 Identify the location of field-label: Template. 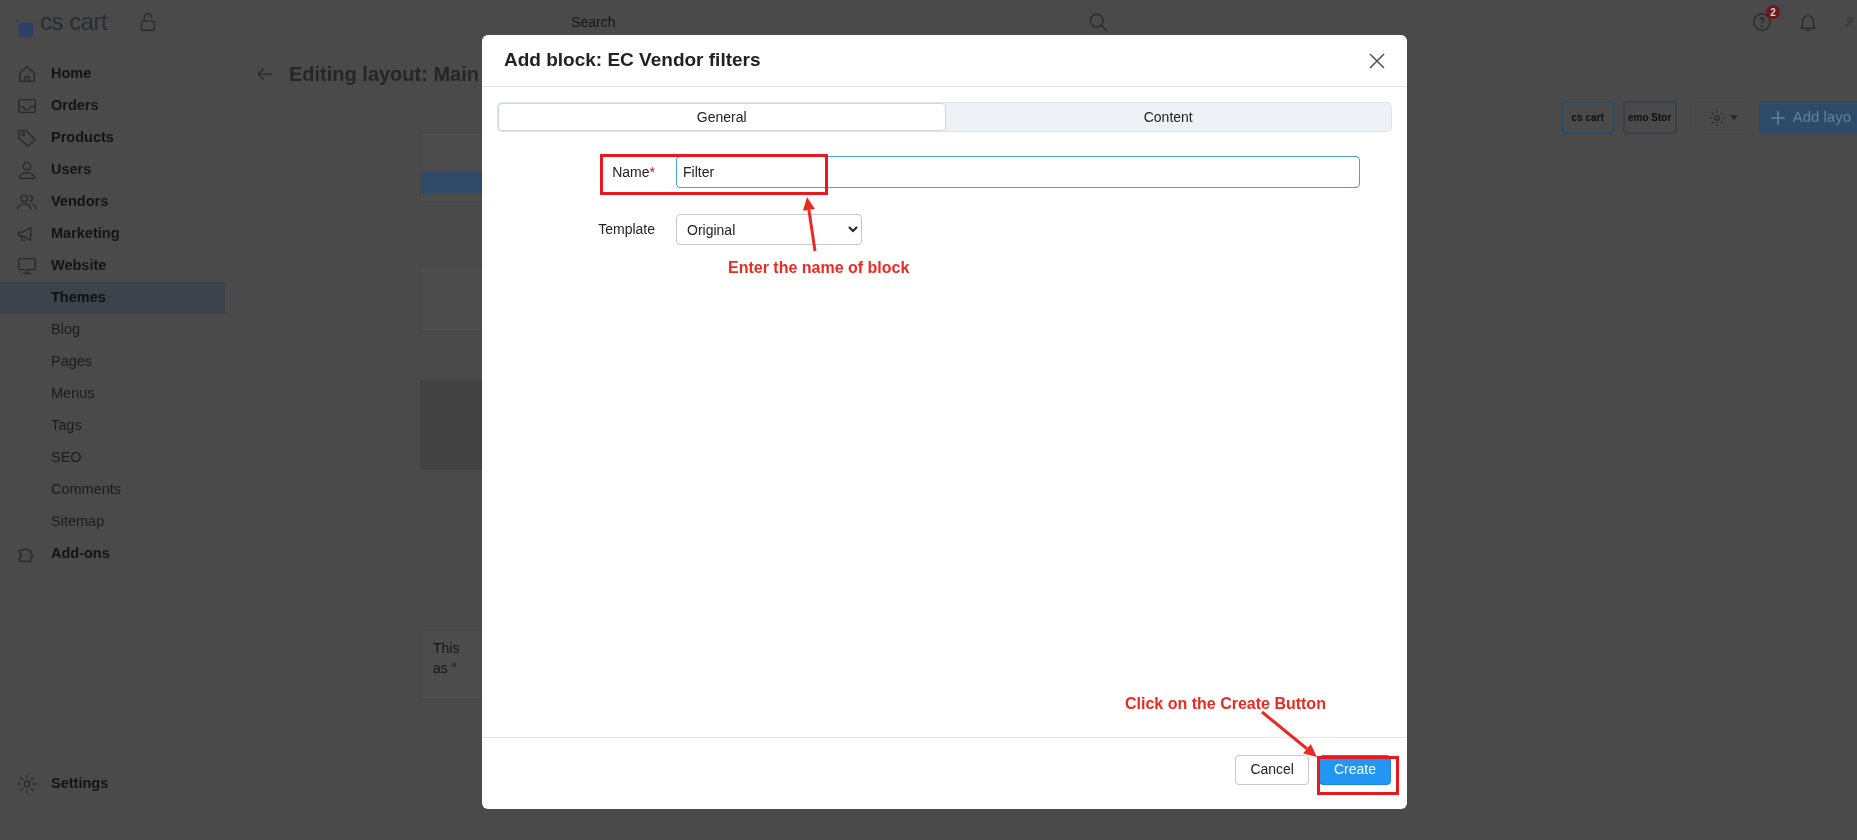
(626, 229).